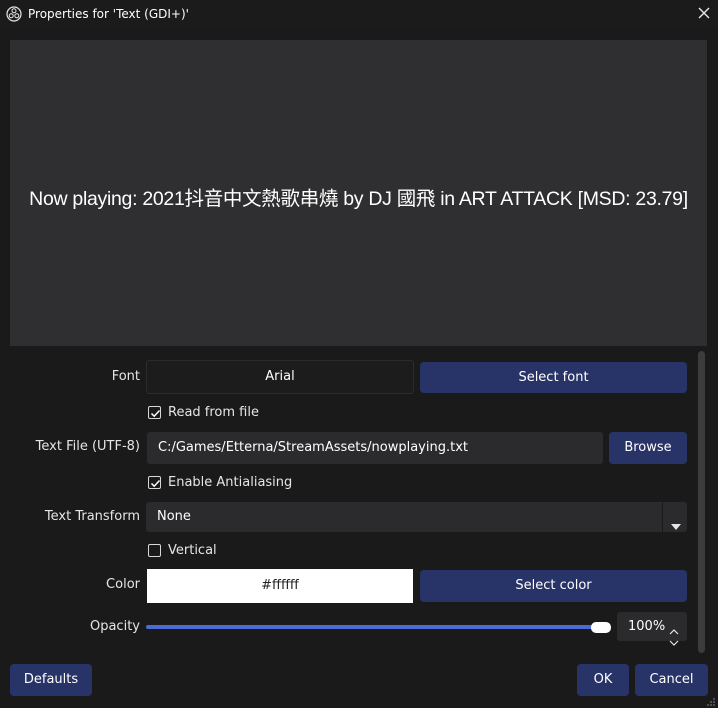 This screenshot has width=718, height=708. Describe the element at coordinates (280, 377) in the screenshot. I see `font-display: Arial` at that location.